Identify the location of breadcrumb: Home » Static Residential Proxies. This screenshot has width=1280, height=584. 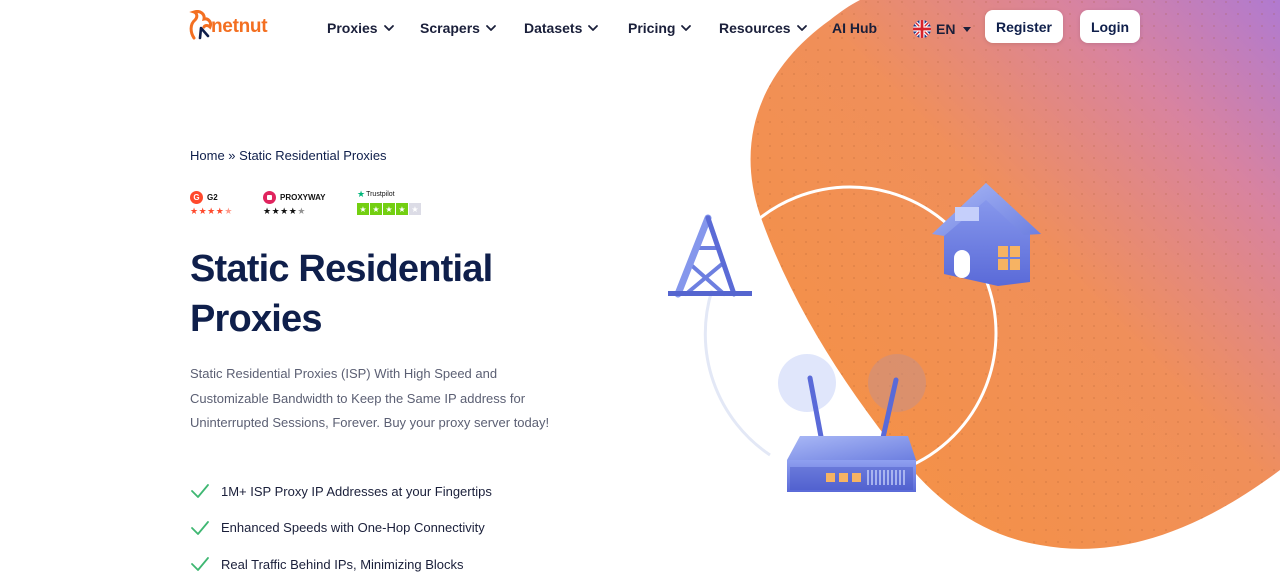
(288, 155).